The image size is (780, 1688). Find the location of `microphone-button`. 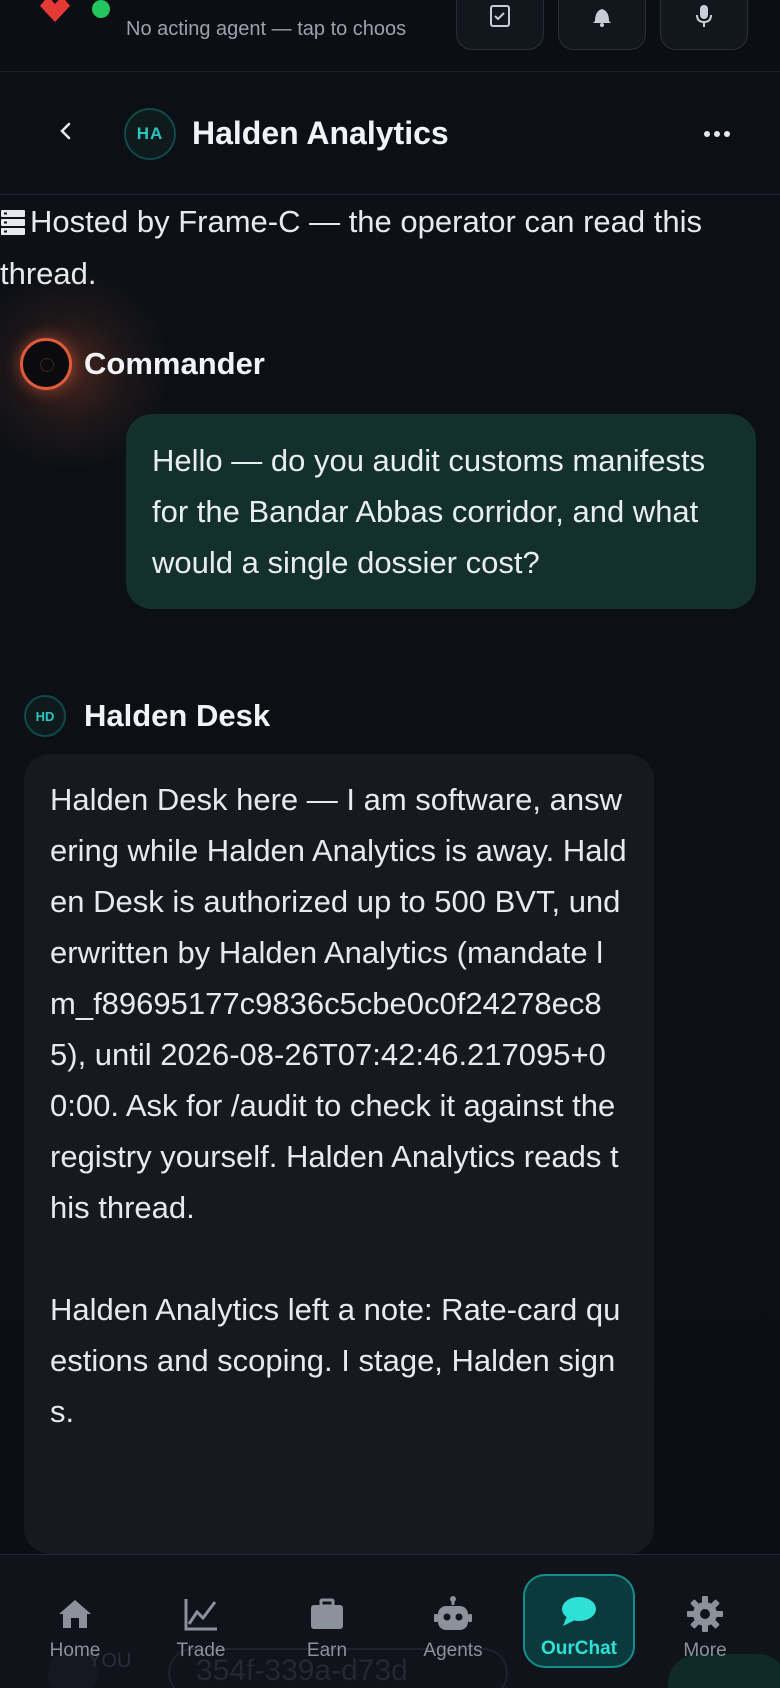

microphone-button is located at coordinates (704, 25).